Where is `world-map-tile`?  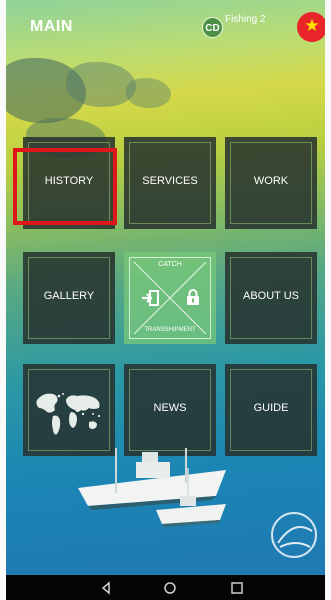
world-map-tile is located at coordinates (69, 410).